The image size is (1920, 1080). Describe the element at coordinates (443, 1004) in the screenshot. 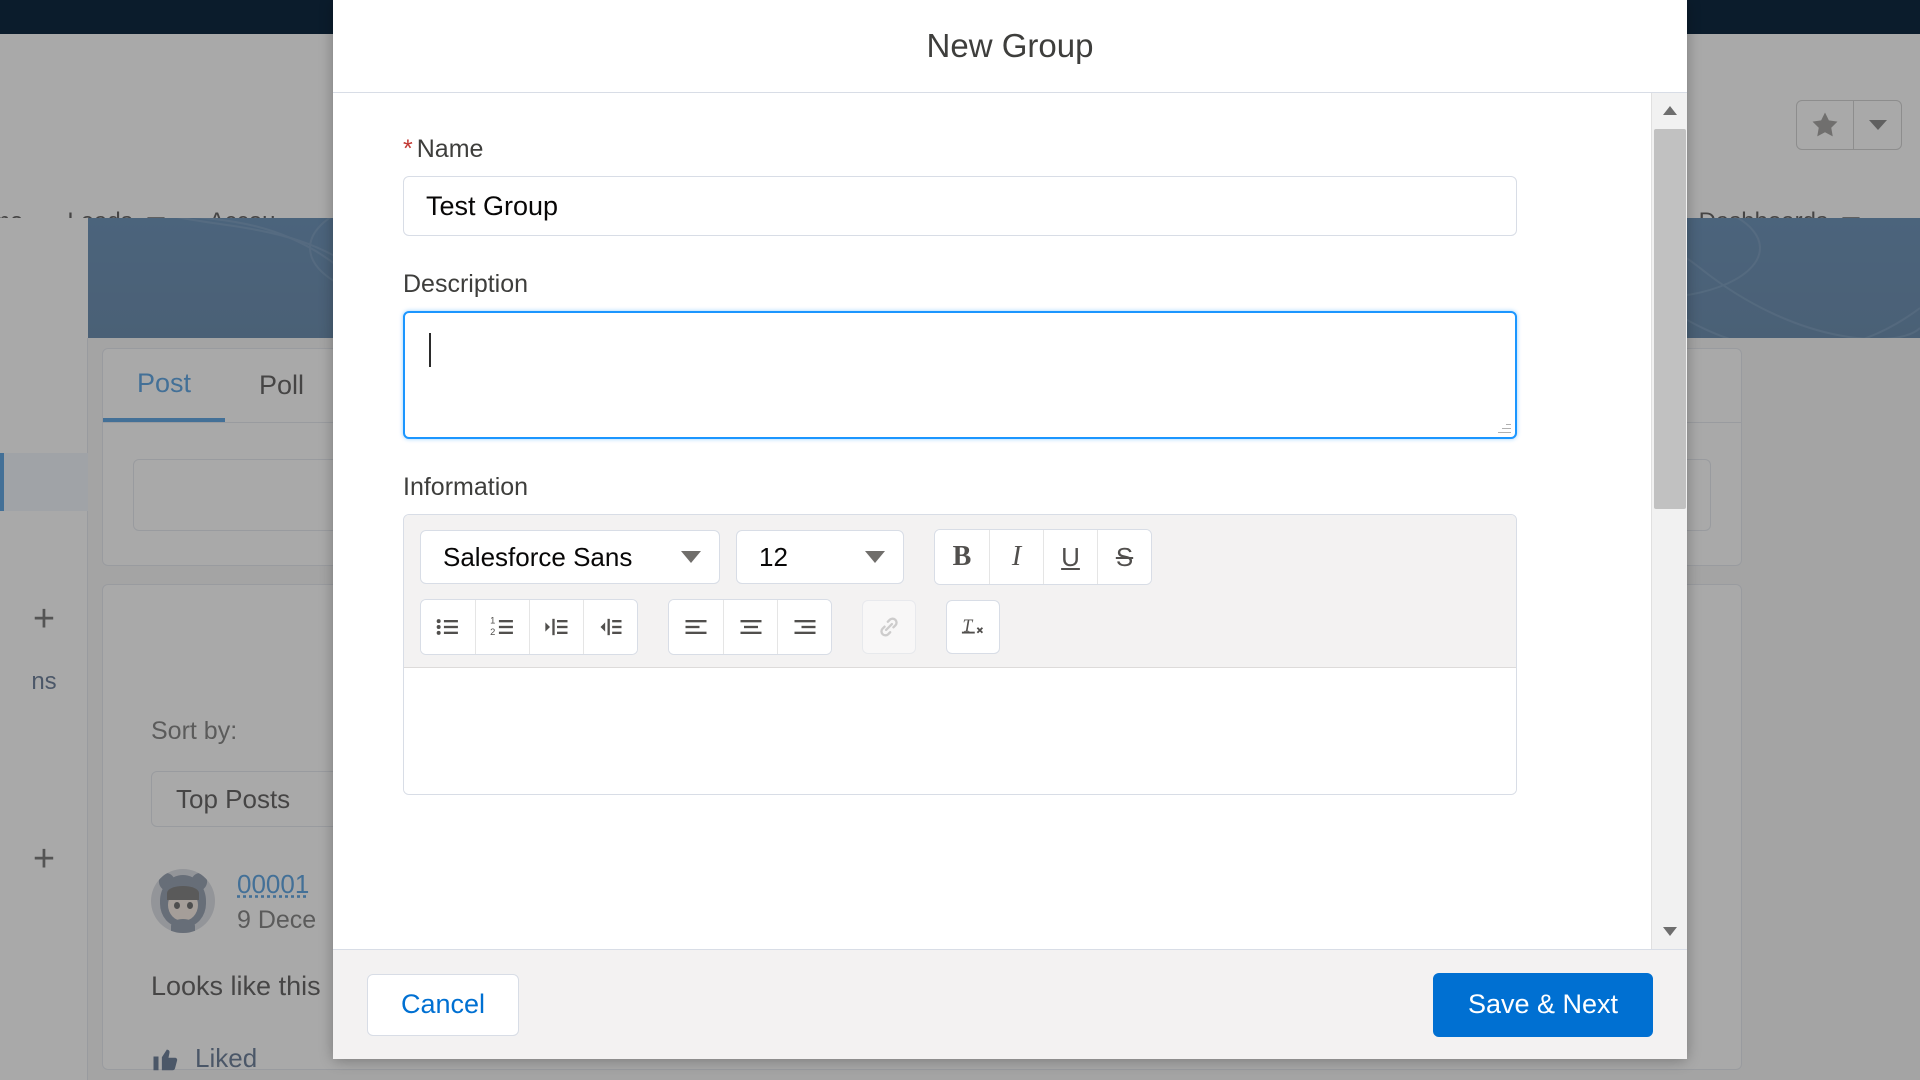

I see `cancel-button: Cancel` at that location.